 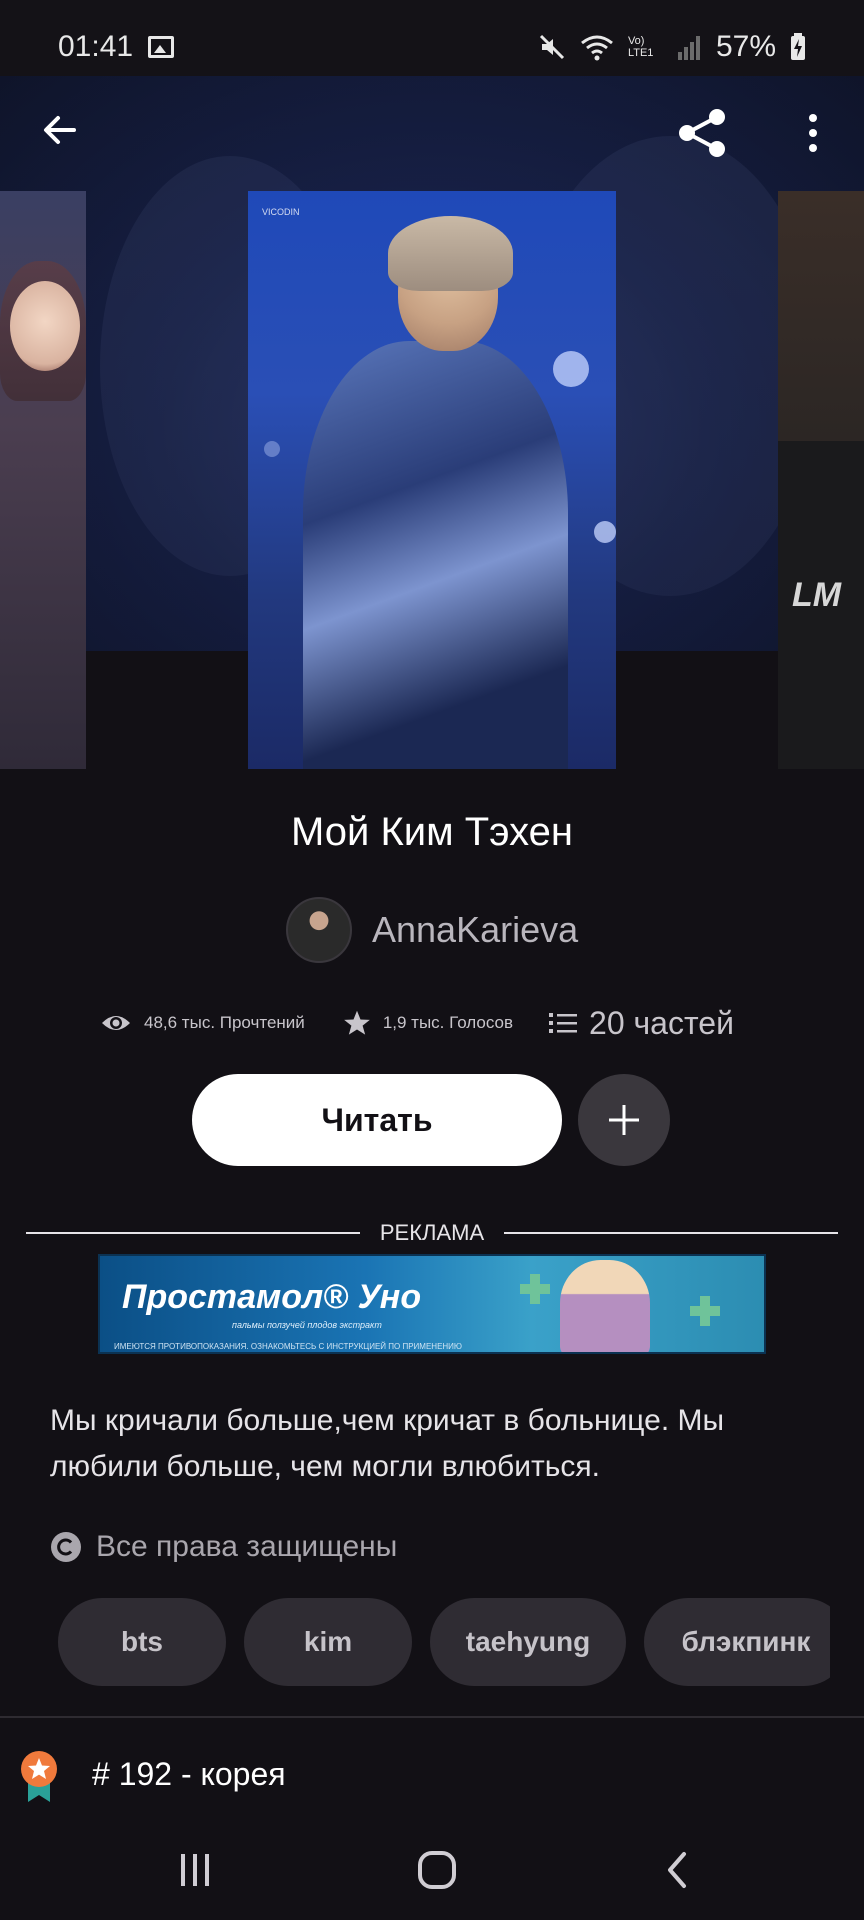 I want to click on signal-icon, so click(x=688, y=48).